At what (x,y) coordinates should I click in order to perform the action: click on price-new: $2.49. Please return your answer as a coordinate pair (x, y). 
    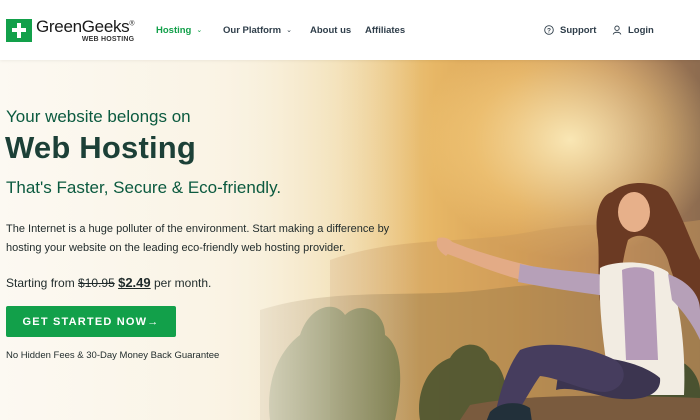
    Looking at the image, I should click on (134, 282).